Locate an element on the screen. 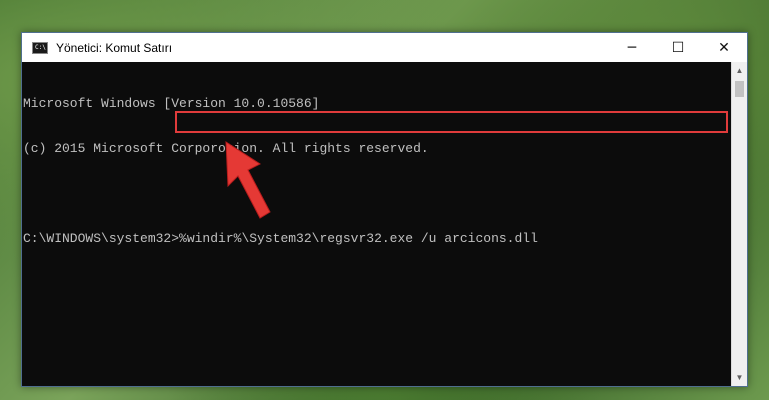  prompt-text: C:\WINDOWS\system32> is located at coordinates (101, 238).